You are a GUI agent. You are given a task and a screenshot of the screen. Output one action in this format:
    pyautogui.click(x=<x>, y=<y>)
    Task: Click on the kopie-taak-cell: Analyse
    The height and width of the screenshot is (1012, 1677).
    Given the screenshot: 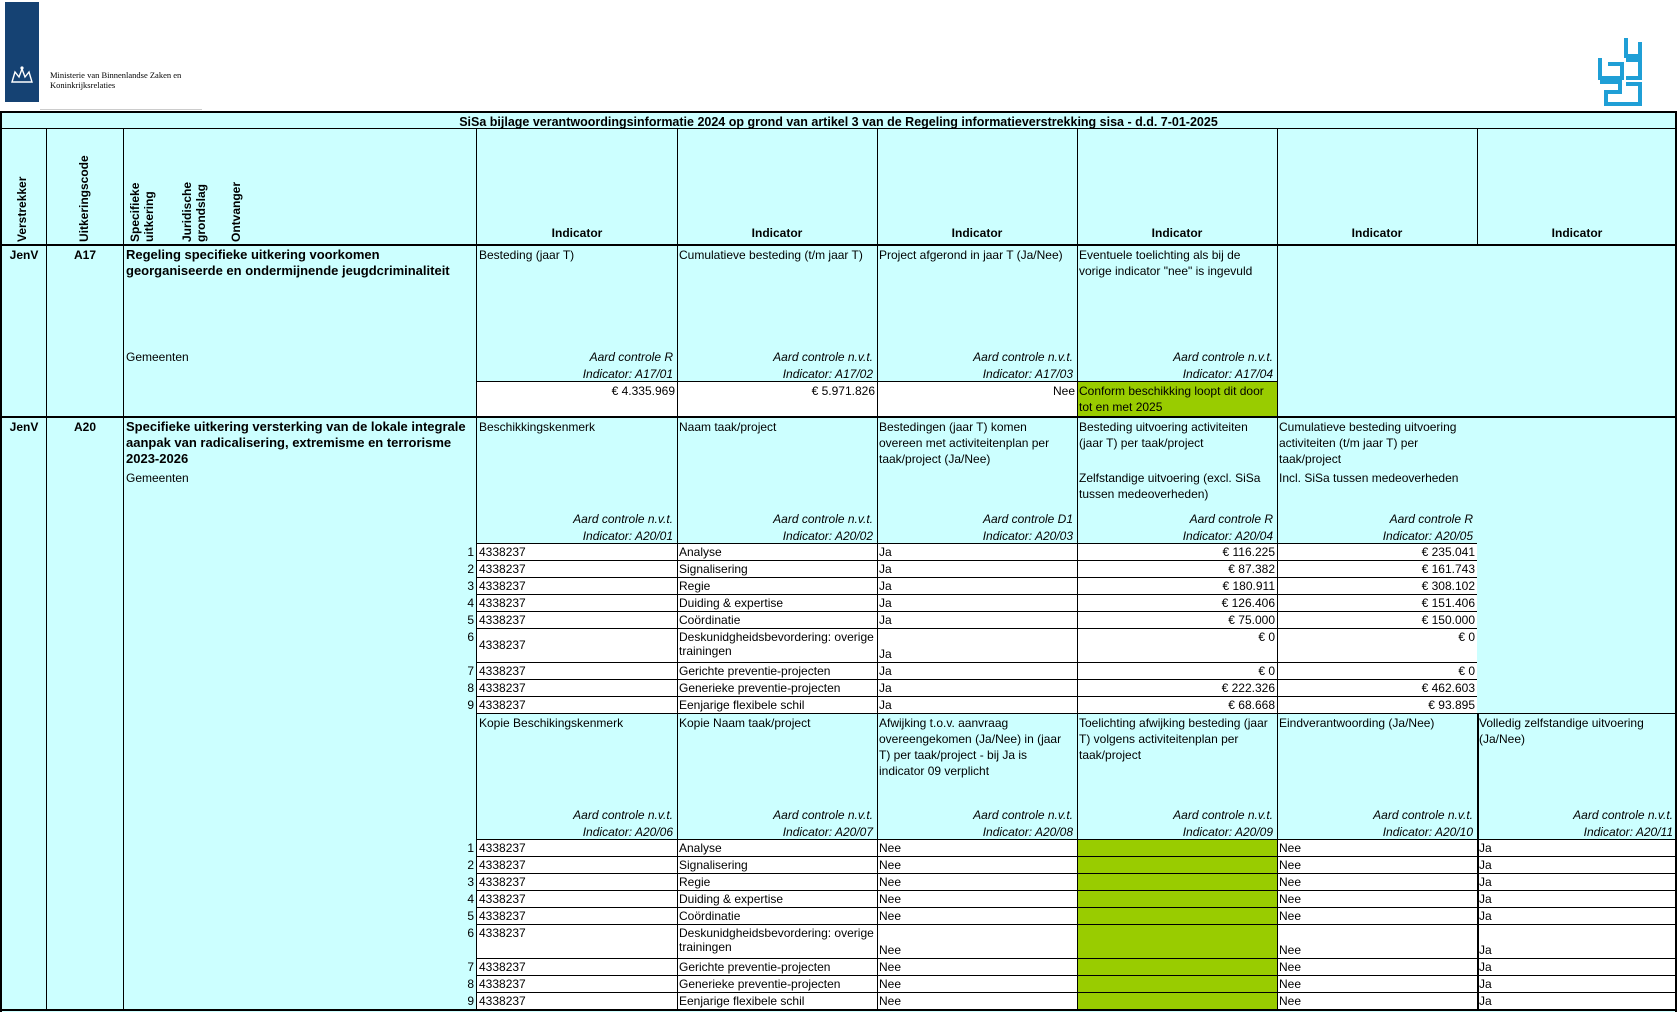 What is the action you would take?
    pyautogui.click(x=777, y=848)
    